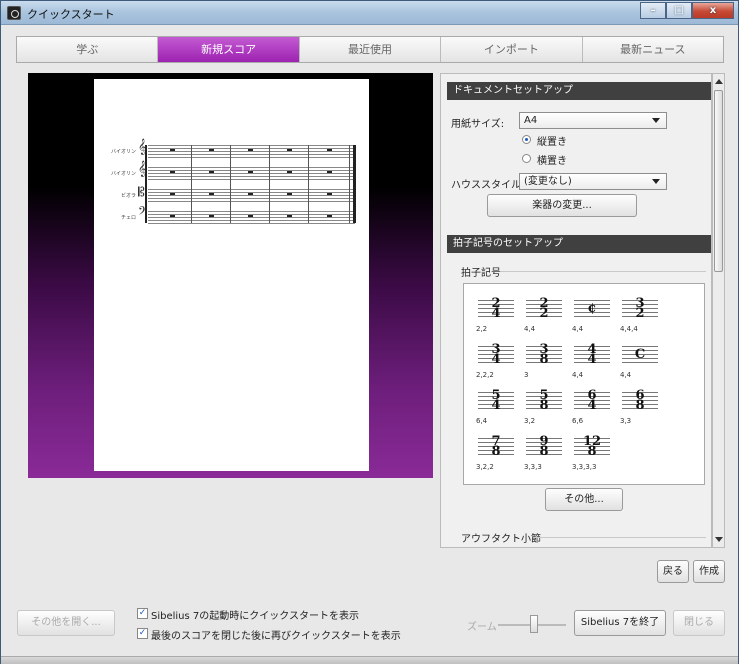 The width and height of the screenshot is (739, 664). I want to click on pickup-bar-group-label: アウフタクト小節, so click(501, 539).